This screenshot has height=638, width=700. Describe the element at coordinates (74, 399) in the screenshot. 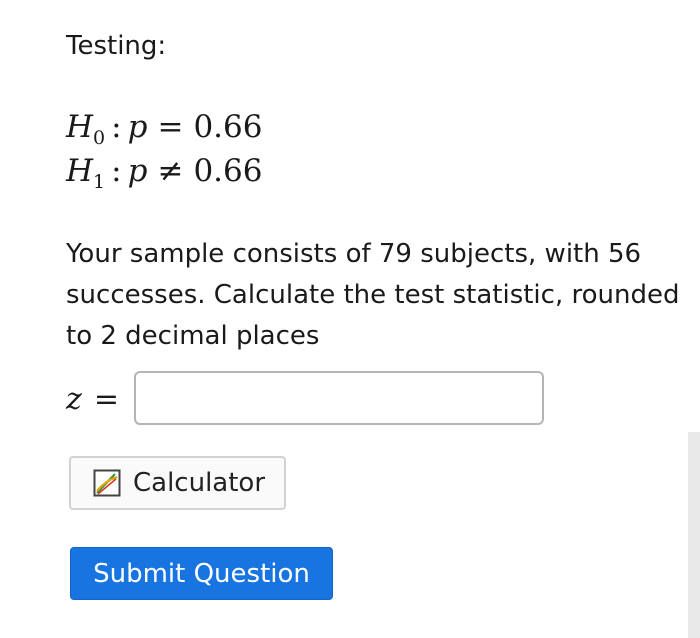

I see `answer-variable: z` at that location.